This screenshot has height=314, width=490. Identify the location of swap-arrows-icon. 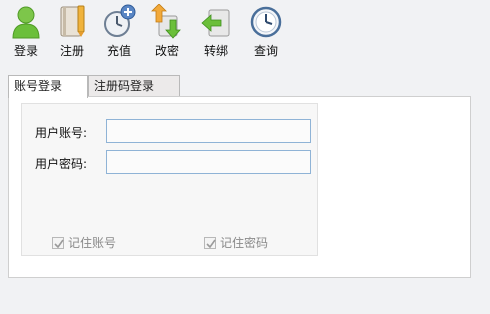
(166, 21).